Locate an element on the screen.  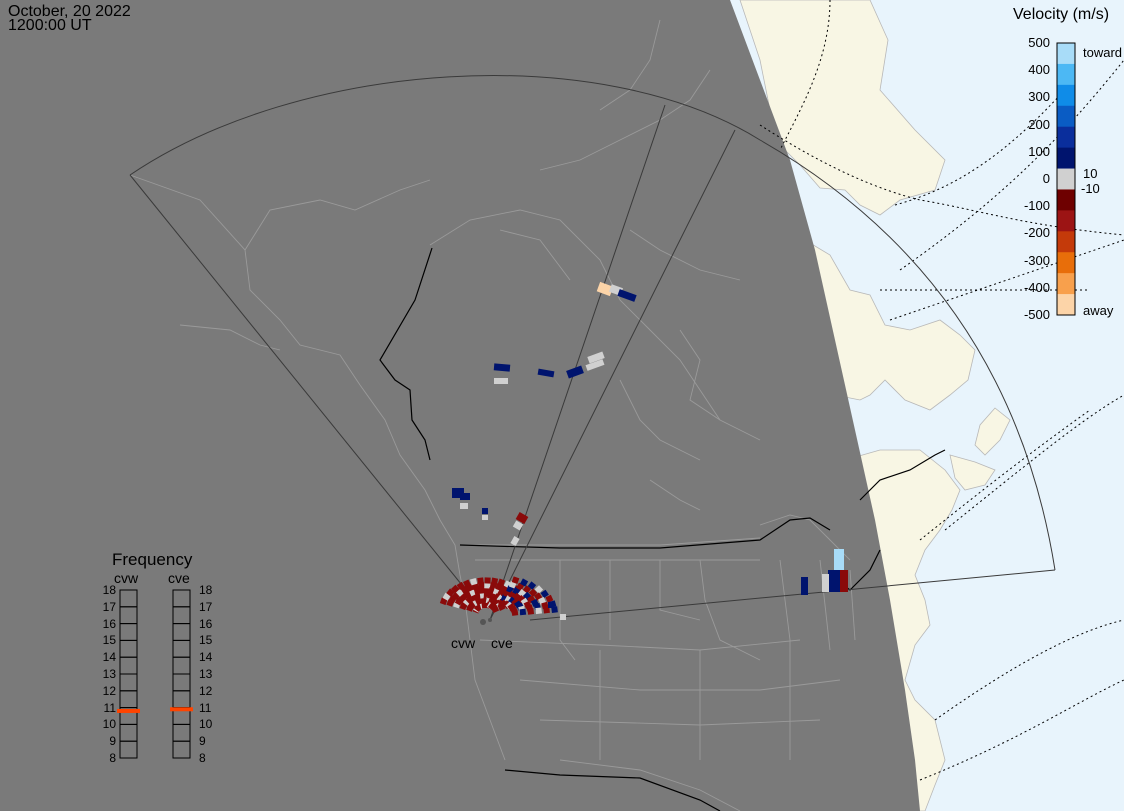
toward-label: toward is located at coordinates (1103, 52).